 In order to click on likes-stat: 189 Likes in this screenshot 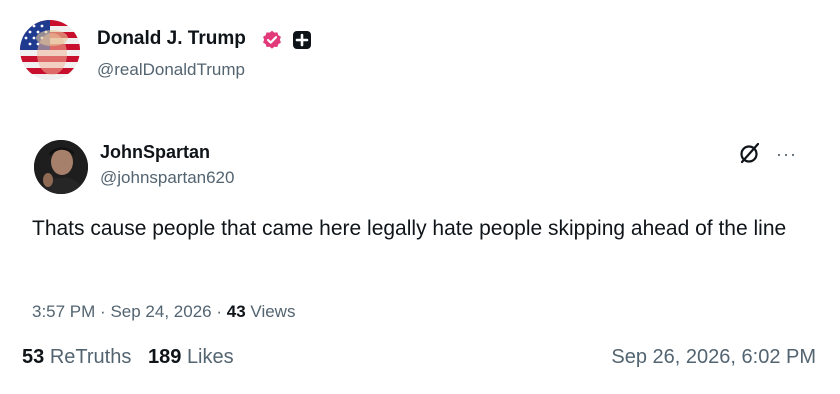, I will do `click(191, 357)`.